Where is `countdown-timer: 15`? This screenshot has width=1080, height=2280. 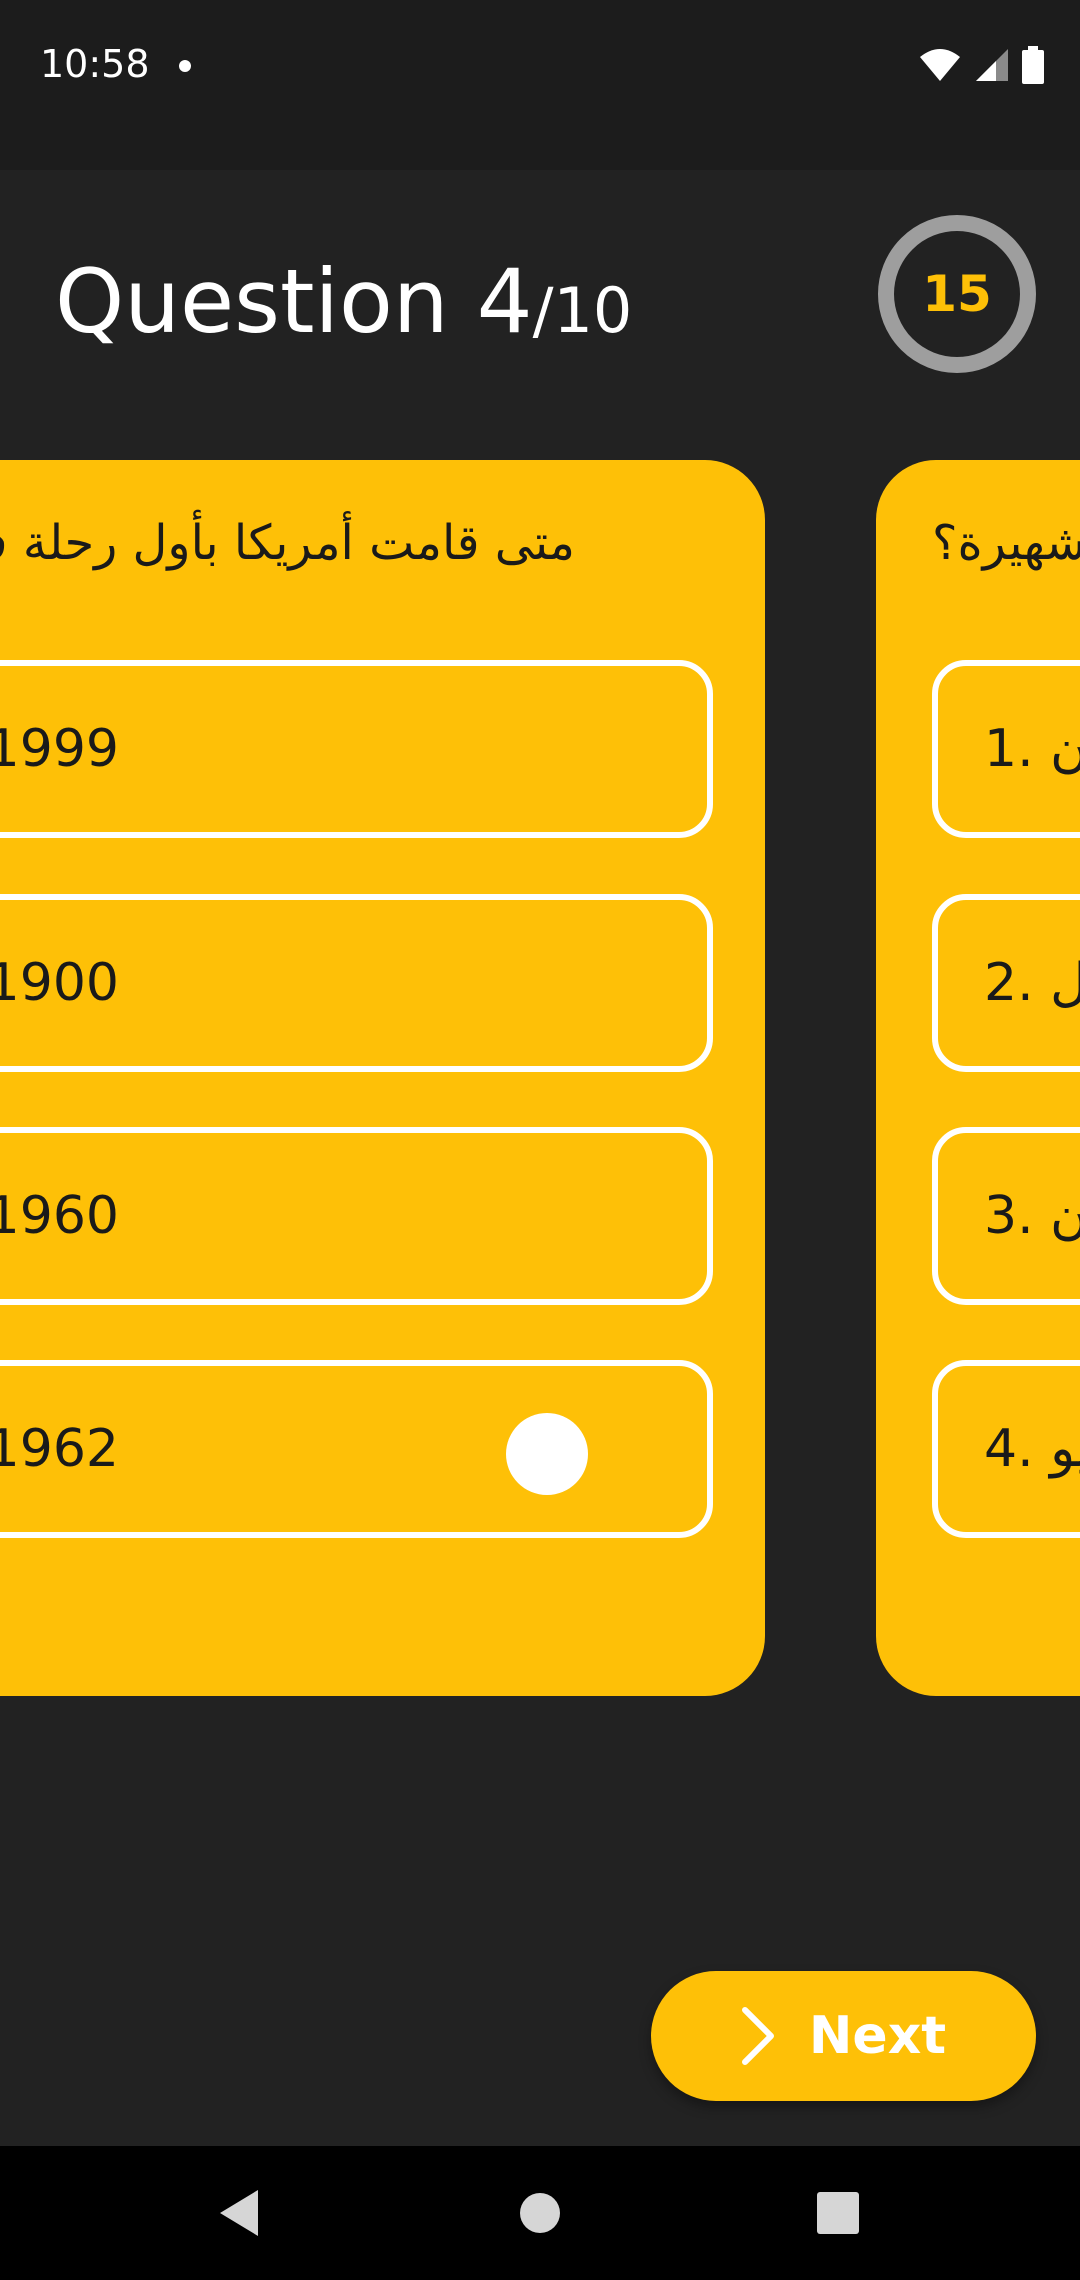 countdown-timer: 15 is located at coordinates (957, 294).